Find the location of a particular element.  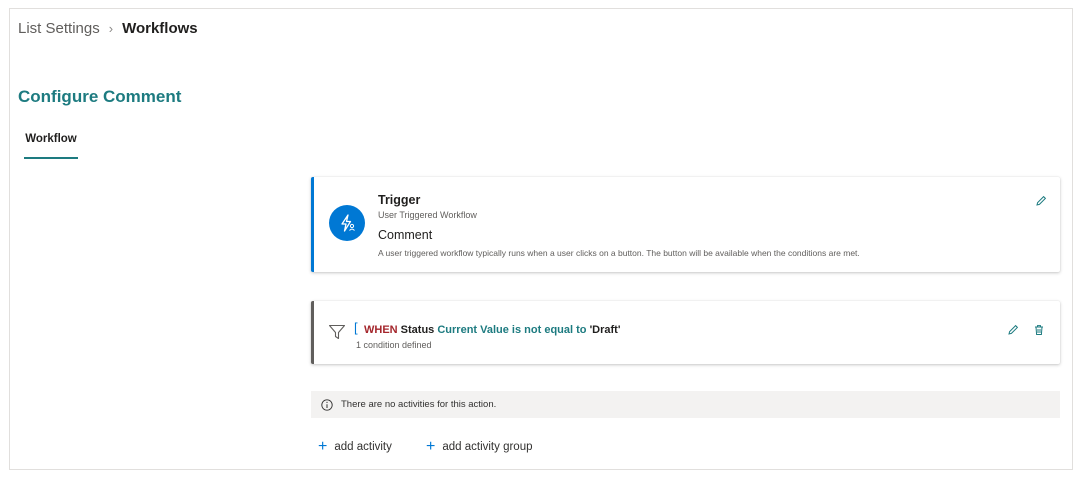

breadcrumb-current: Workflows is located at coordinates (160, 28).